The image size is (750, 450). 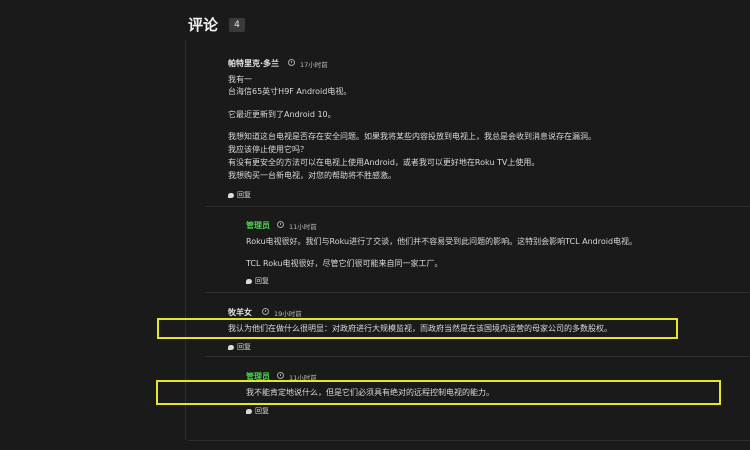 What do you see at coordinates (282, 114) in the screenshot?
I see `comment-text-line: 它最近更新到了Android 10。` at bounding box center [282, 114].